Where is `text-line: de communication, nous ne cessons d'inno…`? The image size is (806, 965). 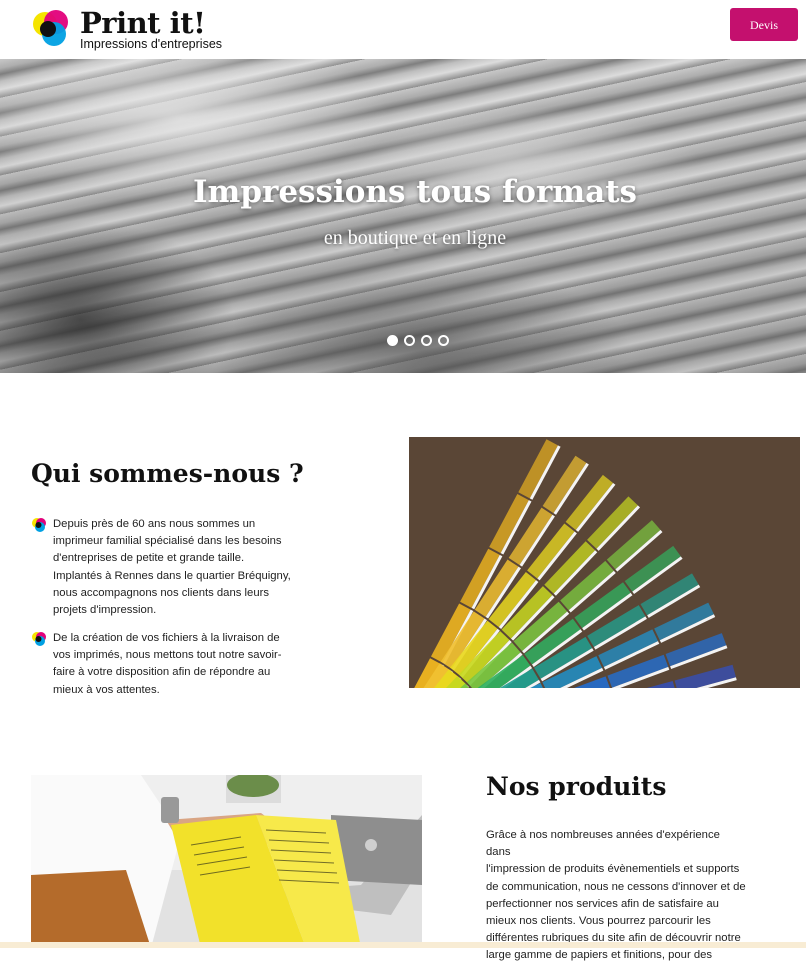 text-line: de communication, nous ne cessons d'inno… is located at coordinates (616, 886).